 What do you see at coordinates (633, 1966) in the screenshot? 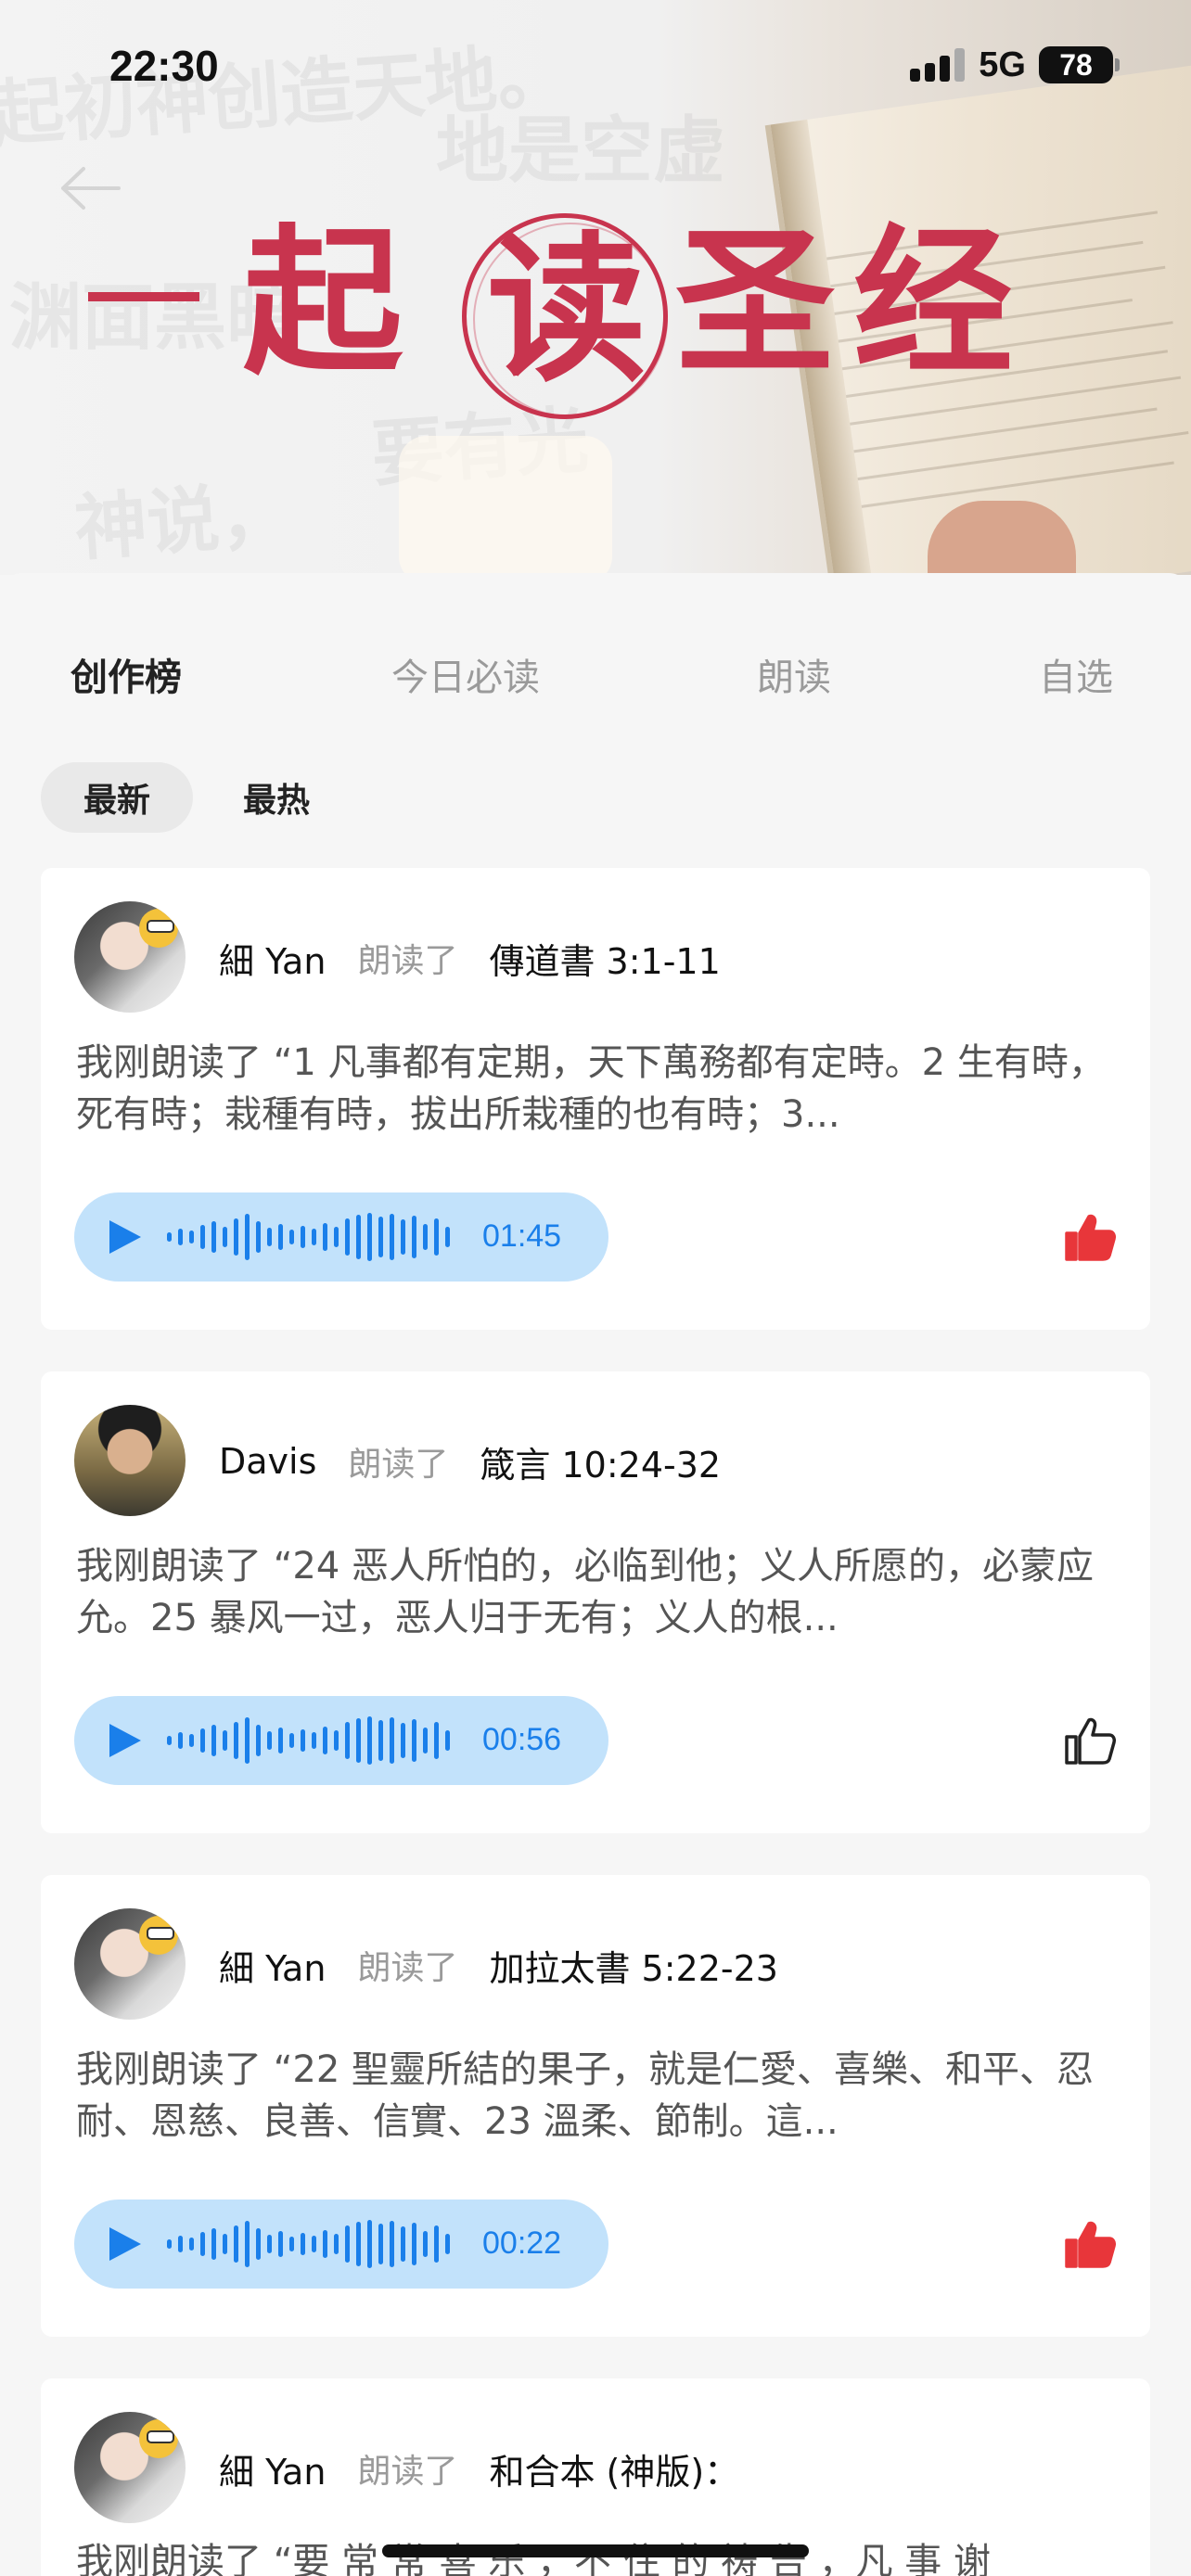
I see `scripture-reference: 加拉太書 5:22-23` at bounding box center [633, 1966].